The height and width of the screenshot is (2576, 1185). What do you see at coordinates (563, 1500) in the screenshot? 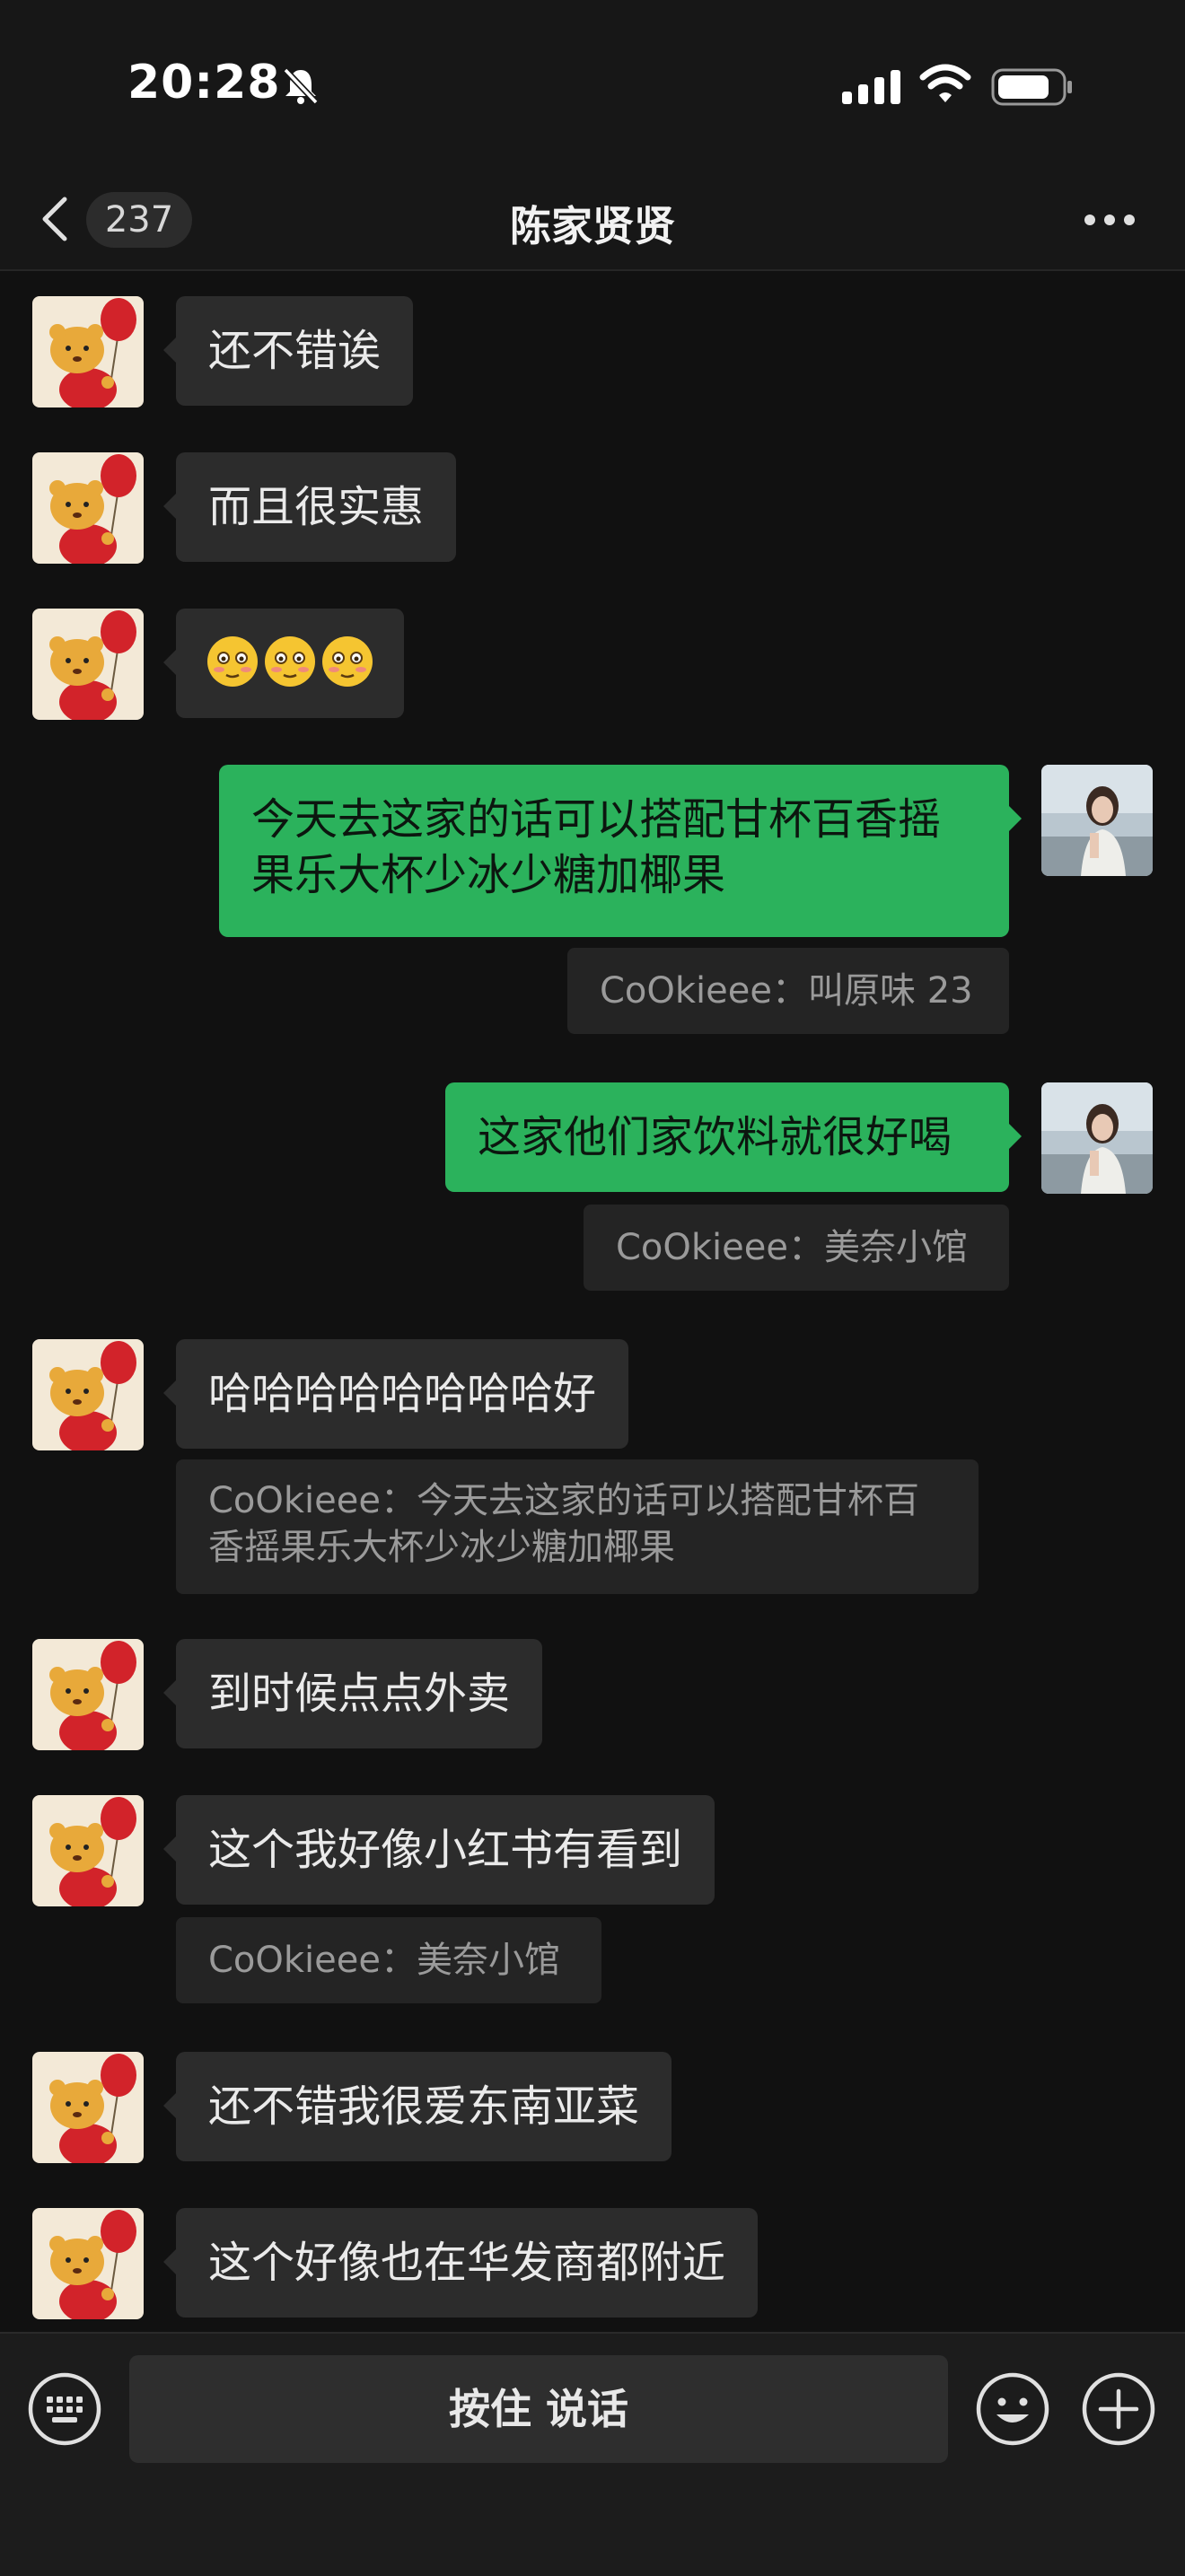
I see `quote-line: CoOkieee：今天去这家的话可以搭配甘杯百` at bounding box center [563, 1500].